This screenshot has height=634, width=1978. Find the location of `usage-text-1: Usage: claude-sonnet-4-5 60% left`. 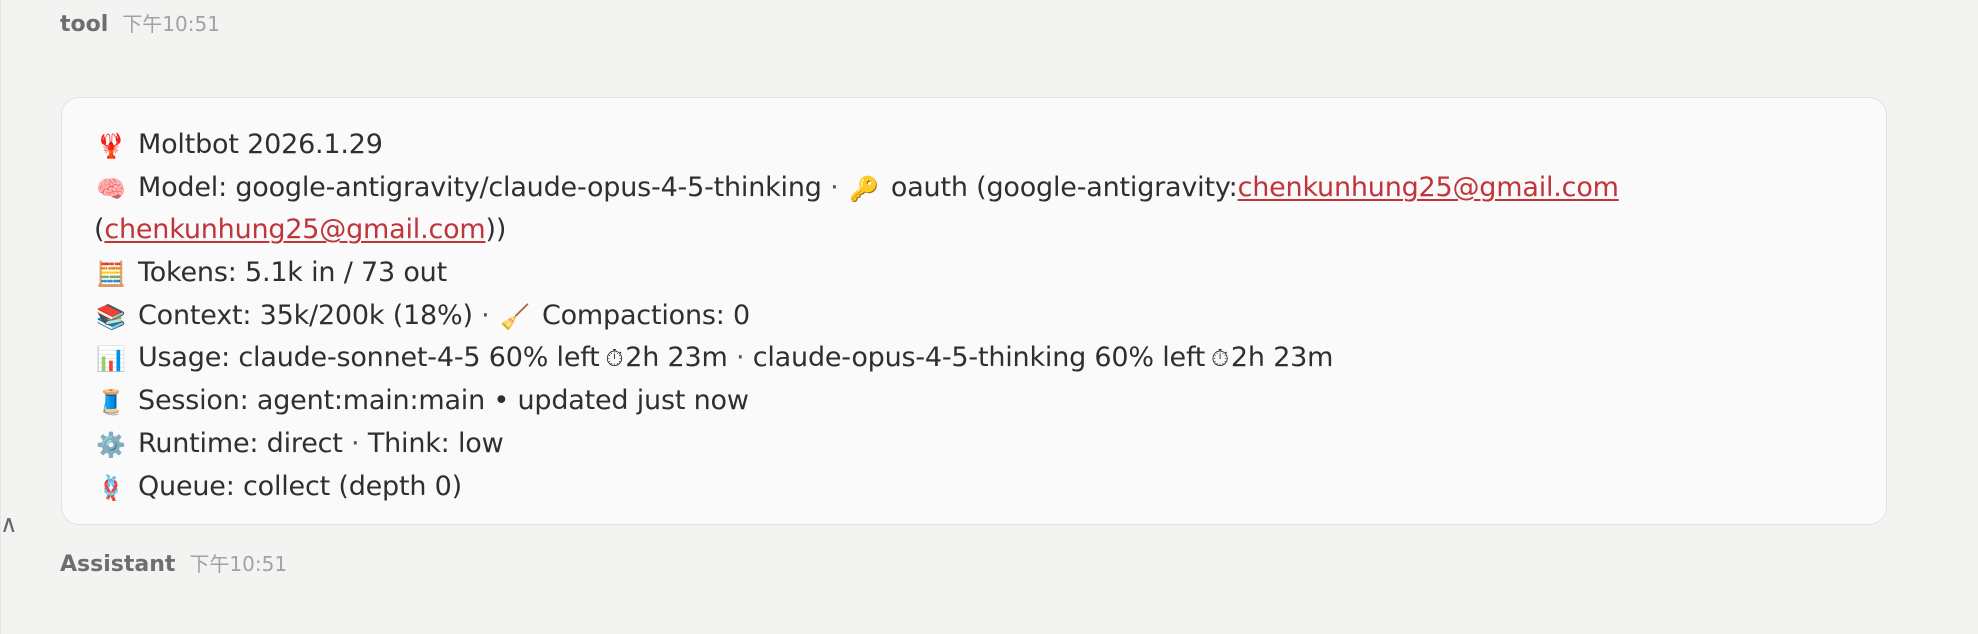

usage-text-1: Usage: claude-sonnet-4-5 60% left is located at coordinates (369, 358).